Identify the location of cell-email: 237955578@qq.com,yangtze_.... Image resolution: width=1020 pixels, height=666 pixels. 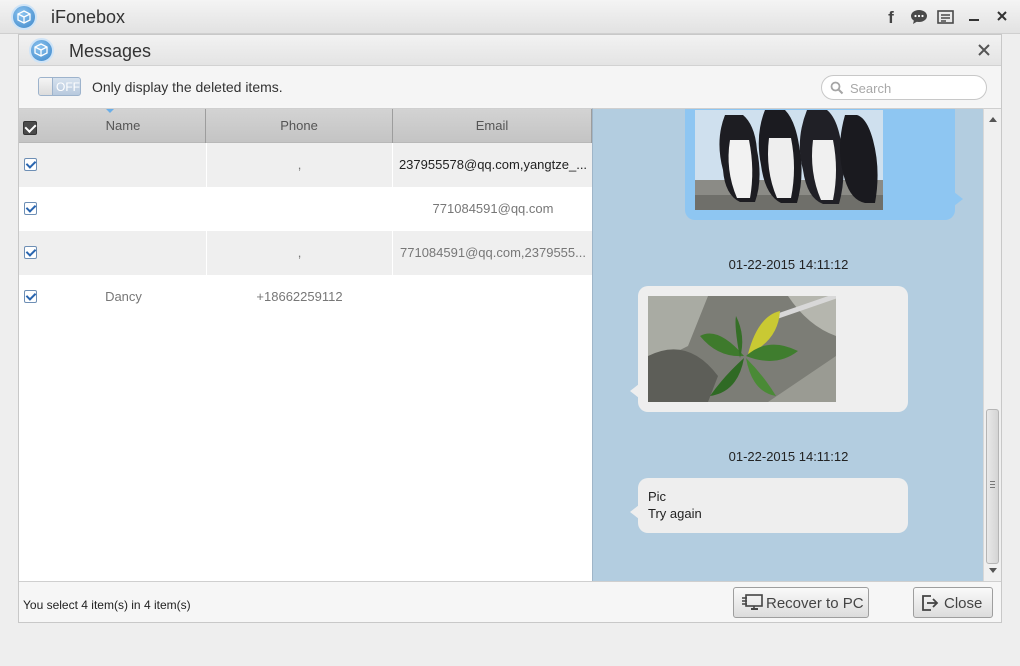
(493, 164).